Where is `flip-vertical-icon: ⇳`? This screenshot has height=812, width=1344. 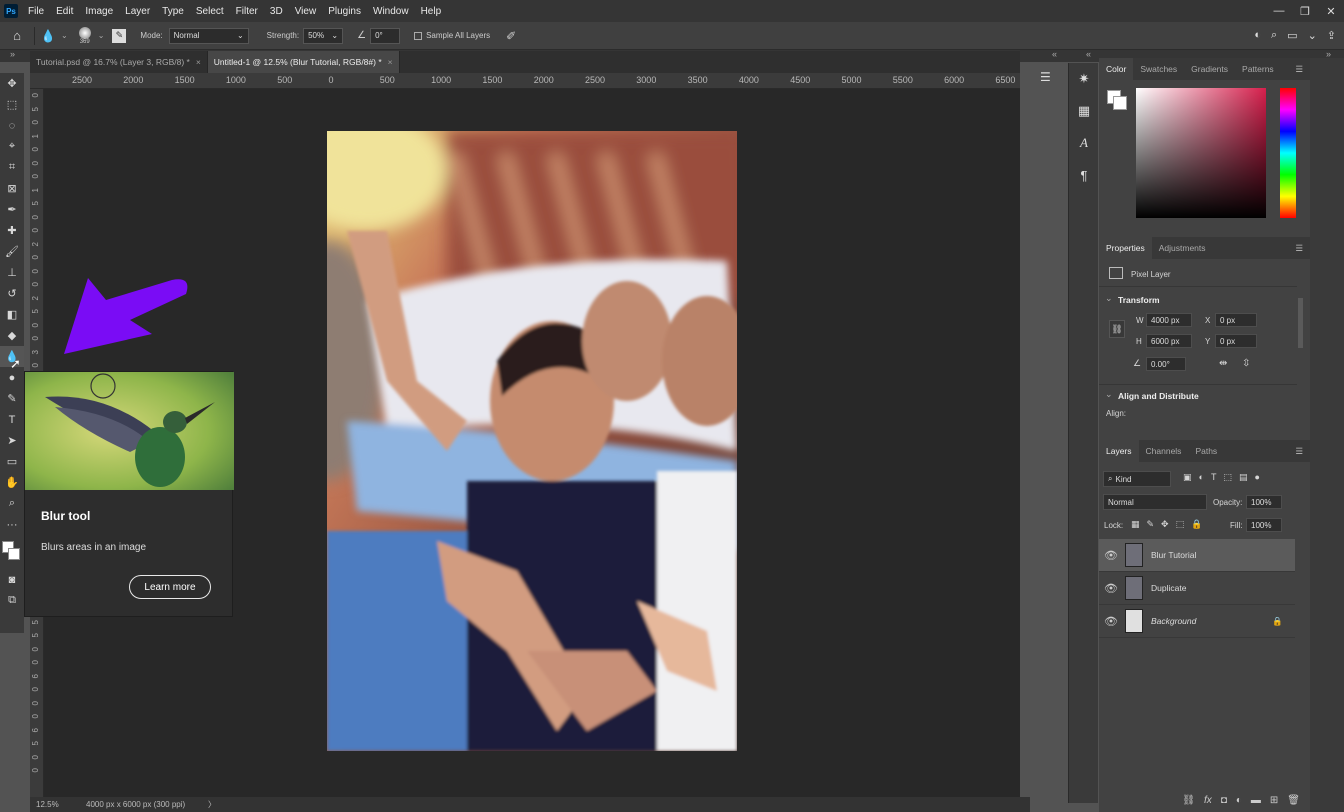 flip-vertical-icon: ⇳ is located at coordinates (1246, 363).